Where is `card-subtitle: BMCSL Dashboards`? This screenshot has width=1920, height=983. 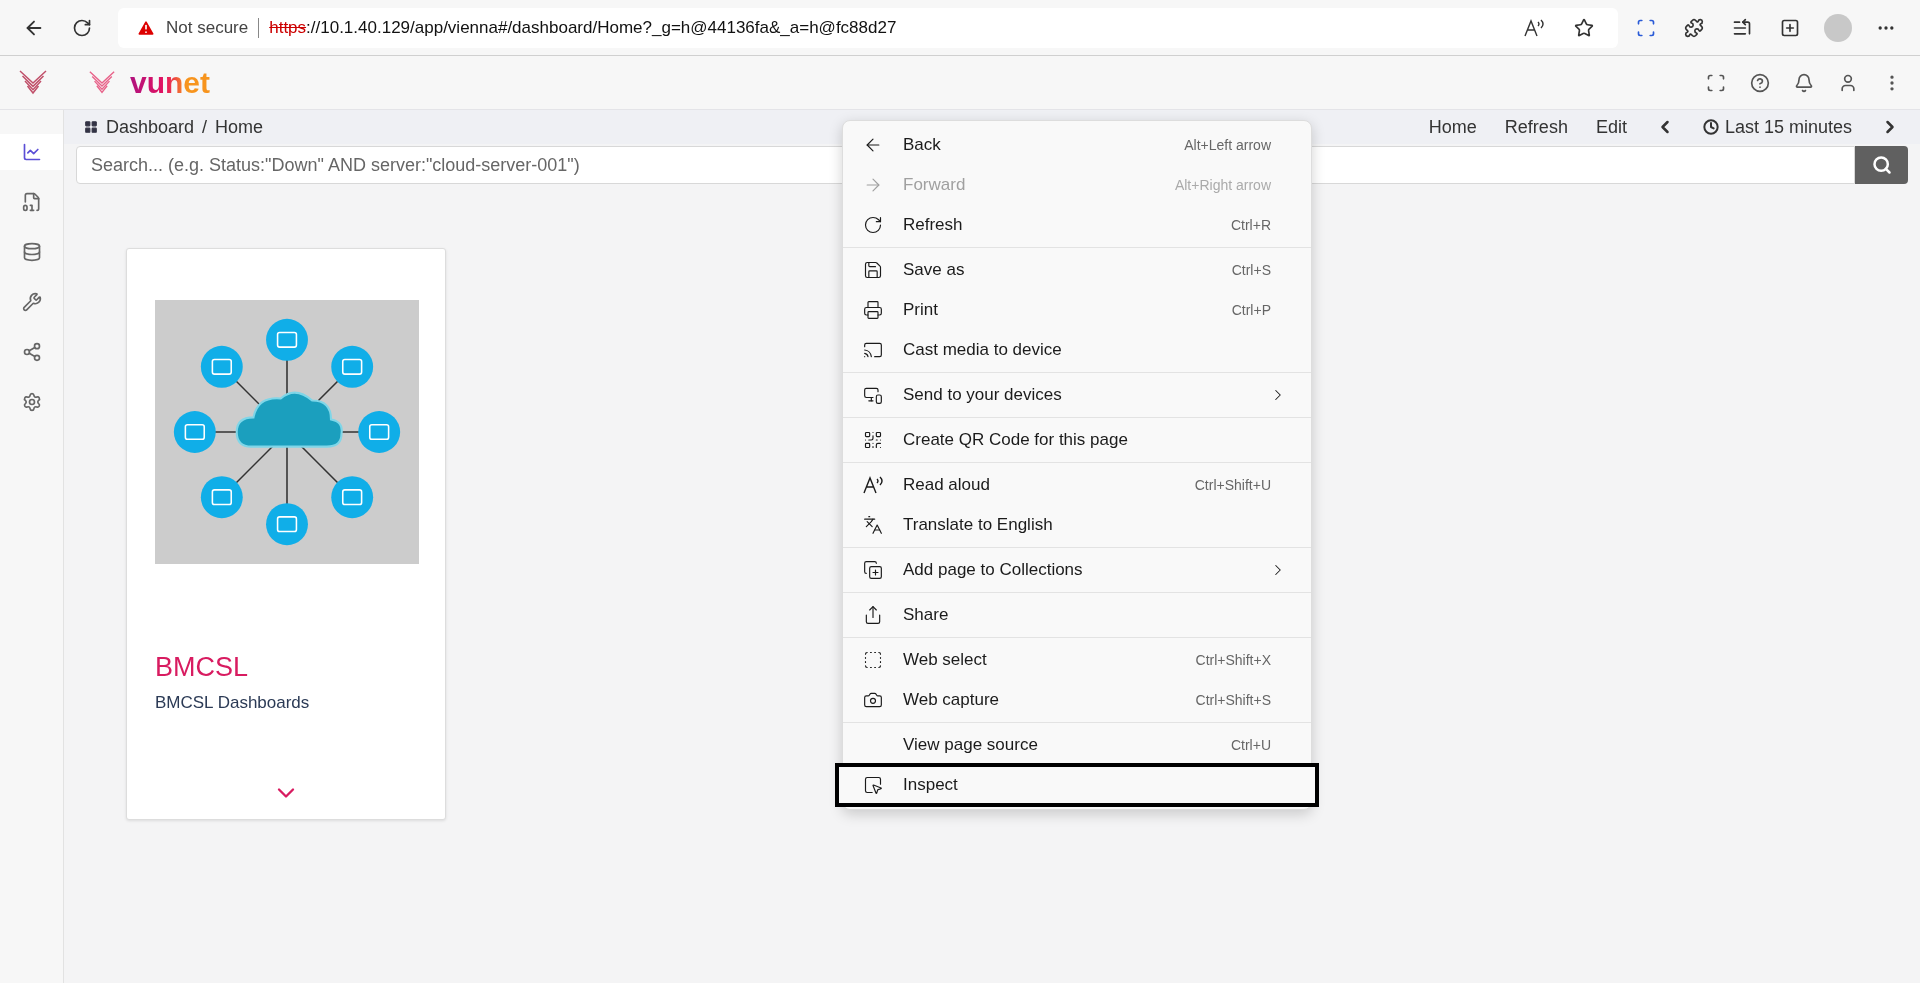 card-subtitle: BMCSL Dashboards is located at coordinates (233, 703).